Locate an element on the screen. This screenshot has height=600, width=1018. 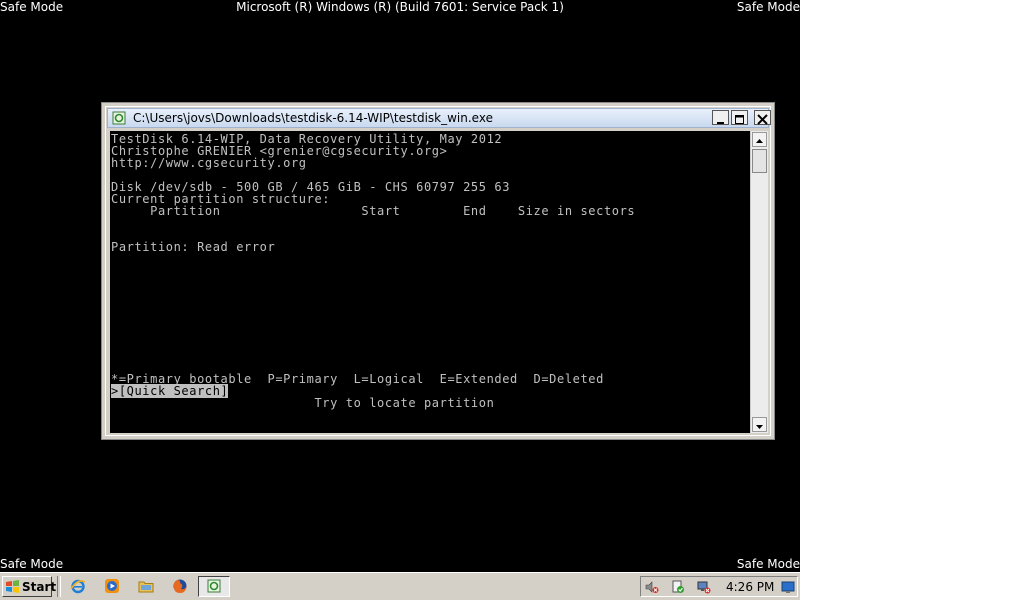
action-center-icon is located at coordinates (678, 587).